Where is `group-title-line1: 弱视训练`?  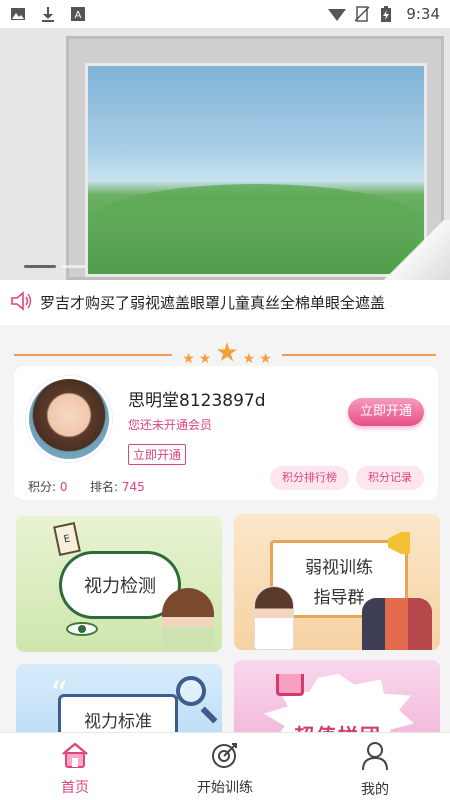
group-title-line1: 弱视训练 is located at coordinates (339, 568).